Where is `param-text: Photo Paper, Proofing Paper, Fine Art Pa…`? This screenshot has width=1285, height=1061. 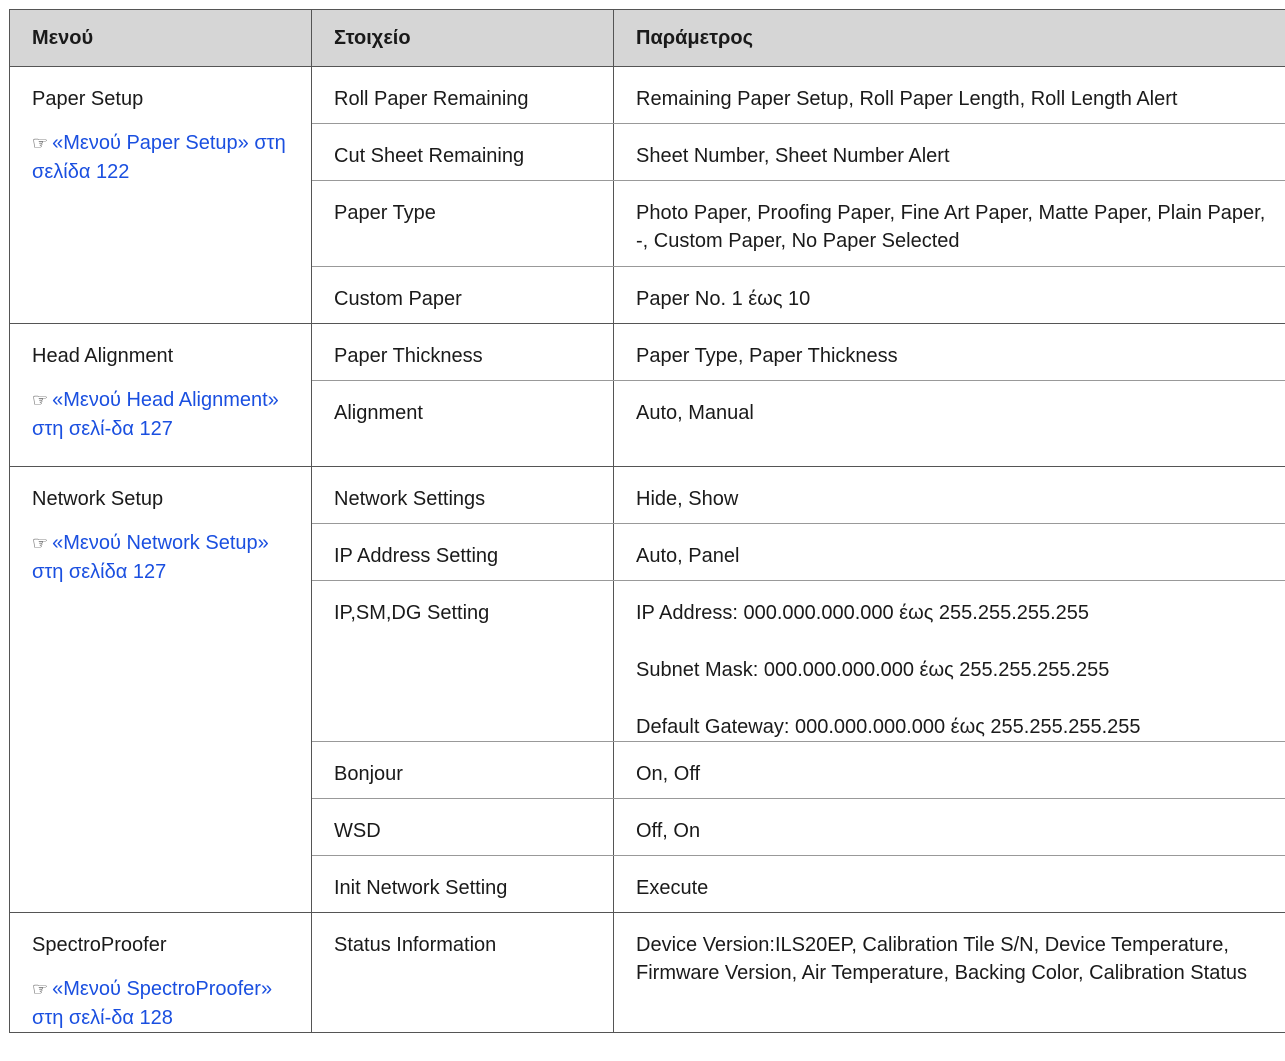
param-text: Photo Paper, Proofing Paper, Fine Art Pa… is located at coordinates (951, 227).